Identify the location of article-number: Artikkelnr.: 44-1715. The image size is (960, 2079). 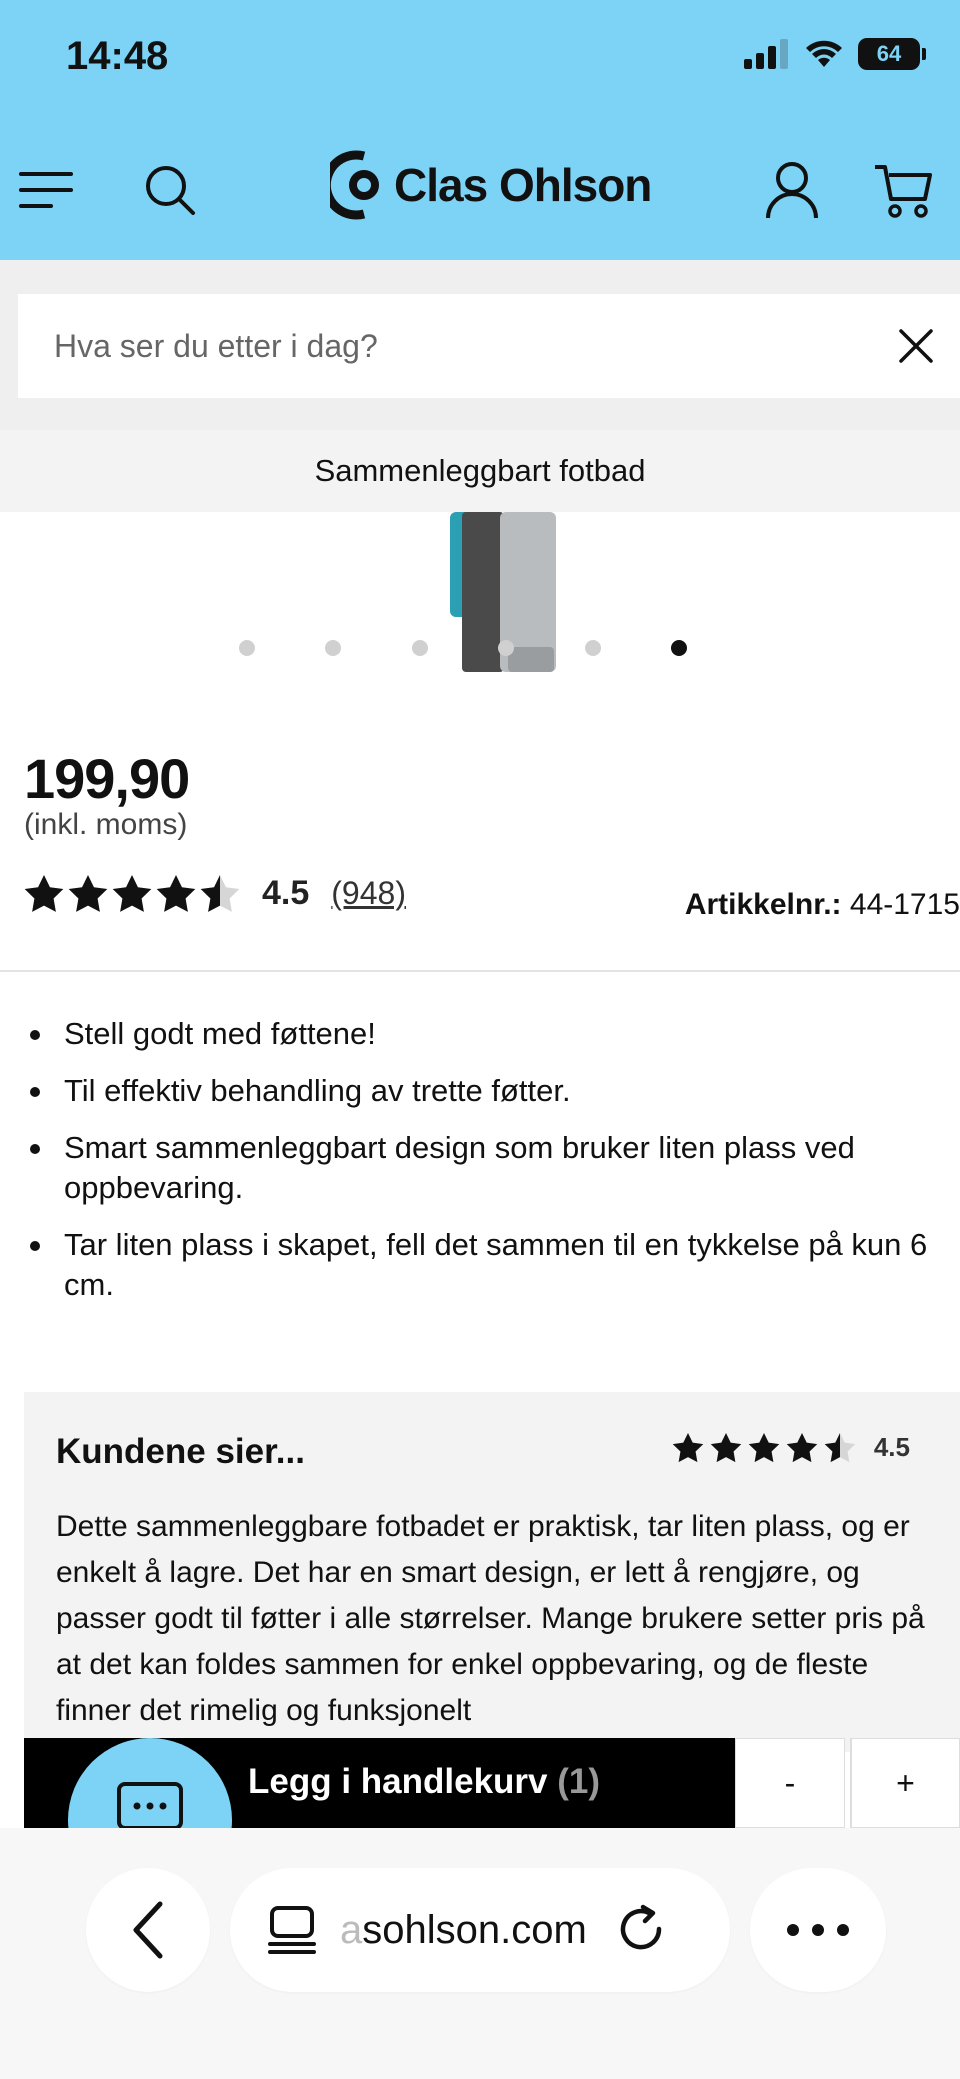
(822, 905).